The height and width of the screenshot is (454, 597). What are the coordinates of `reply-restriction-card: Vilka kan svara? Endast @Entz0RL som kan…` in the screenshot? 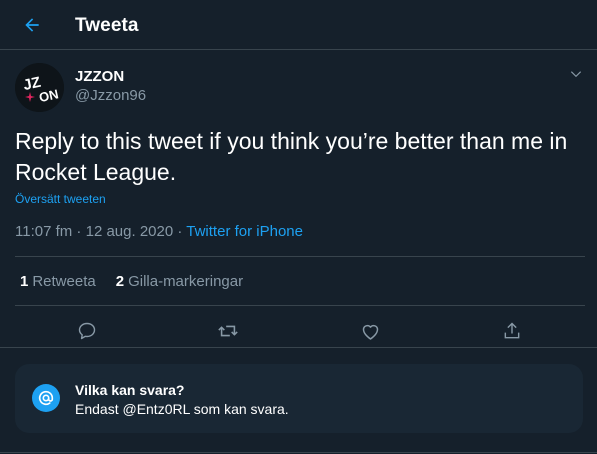 It's located at (299, 398).